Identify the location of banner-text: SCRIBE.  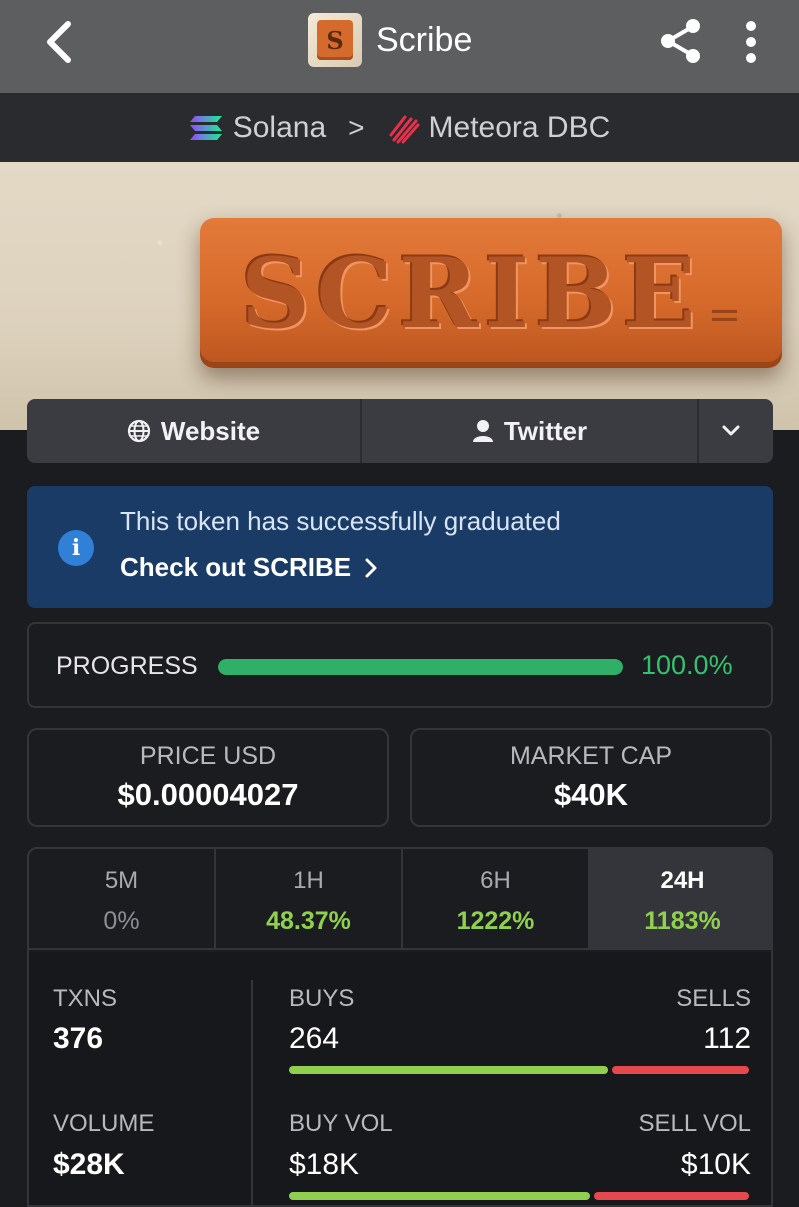
(471, 293).